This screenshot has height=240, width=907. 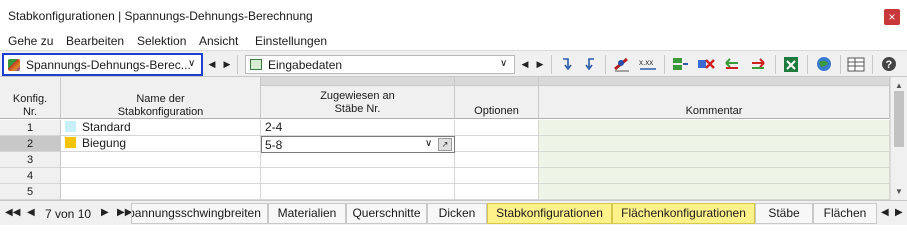 I want to click on tab-flaechen: Flächen, so click(x=845, y=213).